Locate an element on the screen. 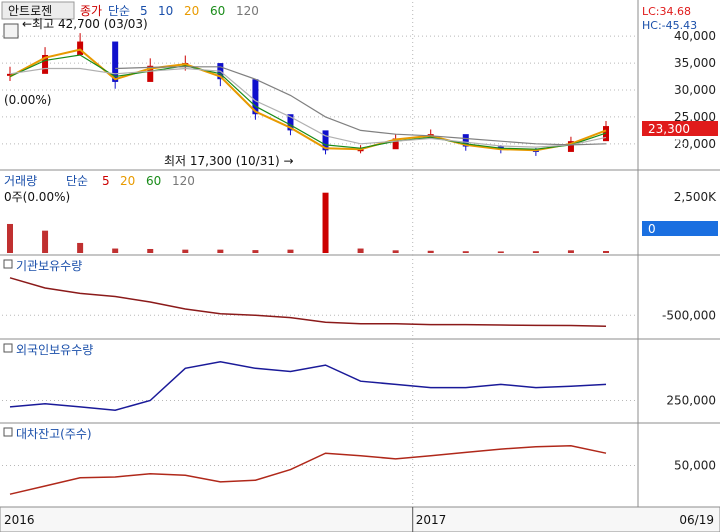  x-axis-label-2017: 2017 is located at coordinates (431, 520).